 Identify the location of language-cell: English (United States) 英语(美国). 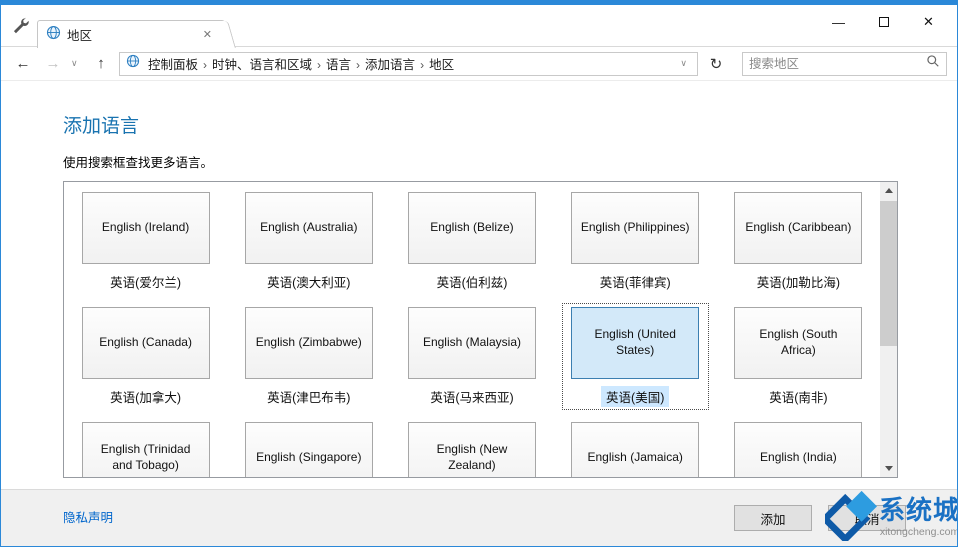
(635, 362).